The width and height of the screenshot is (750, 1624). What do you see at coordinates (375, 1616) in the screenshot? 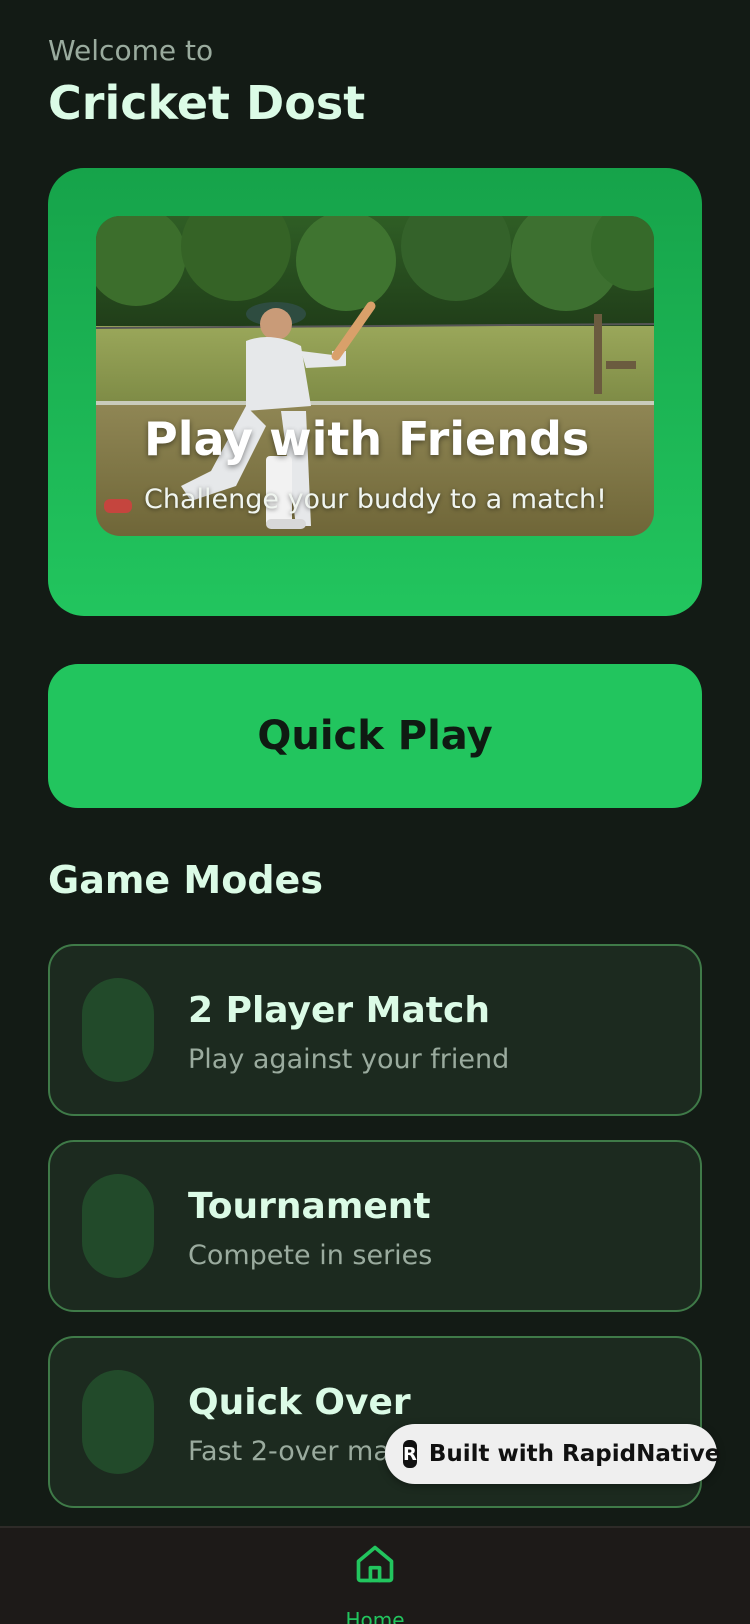
I see `tab-home-label: Home` at bounding box center [375, 1616].